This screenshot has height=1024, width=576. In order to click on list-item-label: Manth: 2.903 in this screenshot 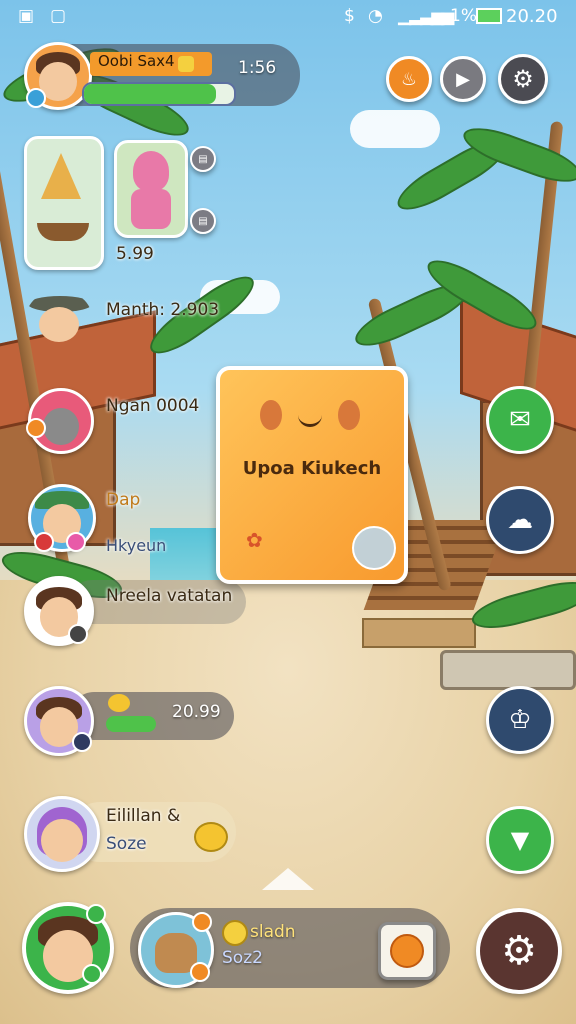, I will do `click(162, 310)`.